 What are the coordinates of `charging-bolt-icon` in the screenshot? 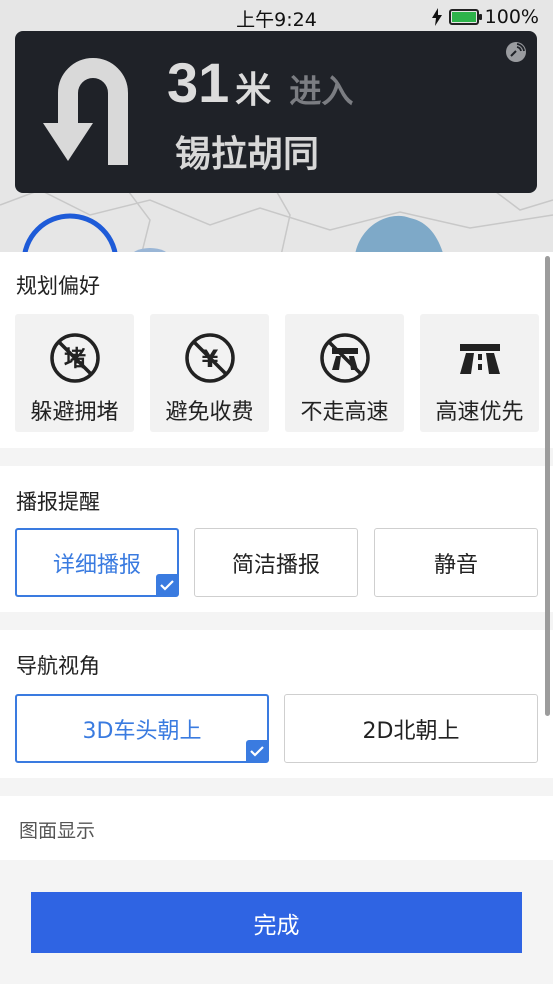 It's located at (436, 17).